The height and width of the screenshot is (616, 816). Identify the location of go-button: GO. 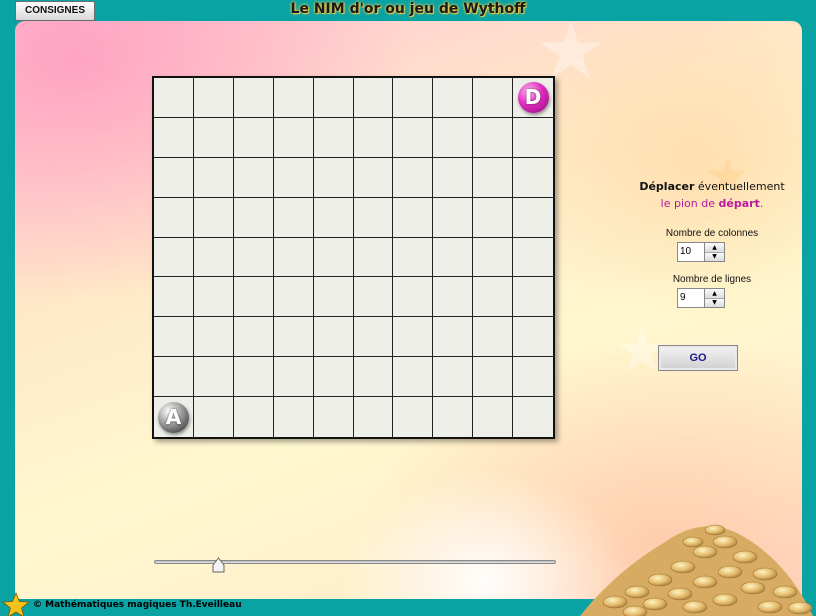
(698, 358).